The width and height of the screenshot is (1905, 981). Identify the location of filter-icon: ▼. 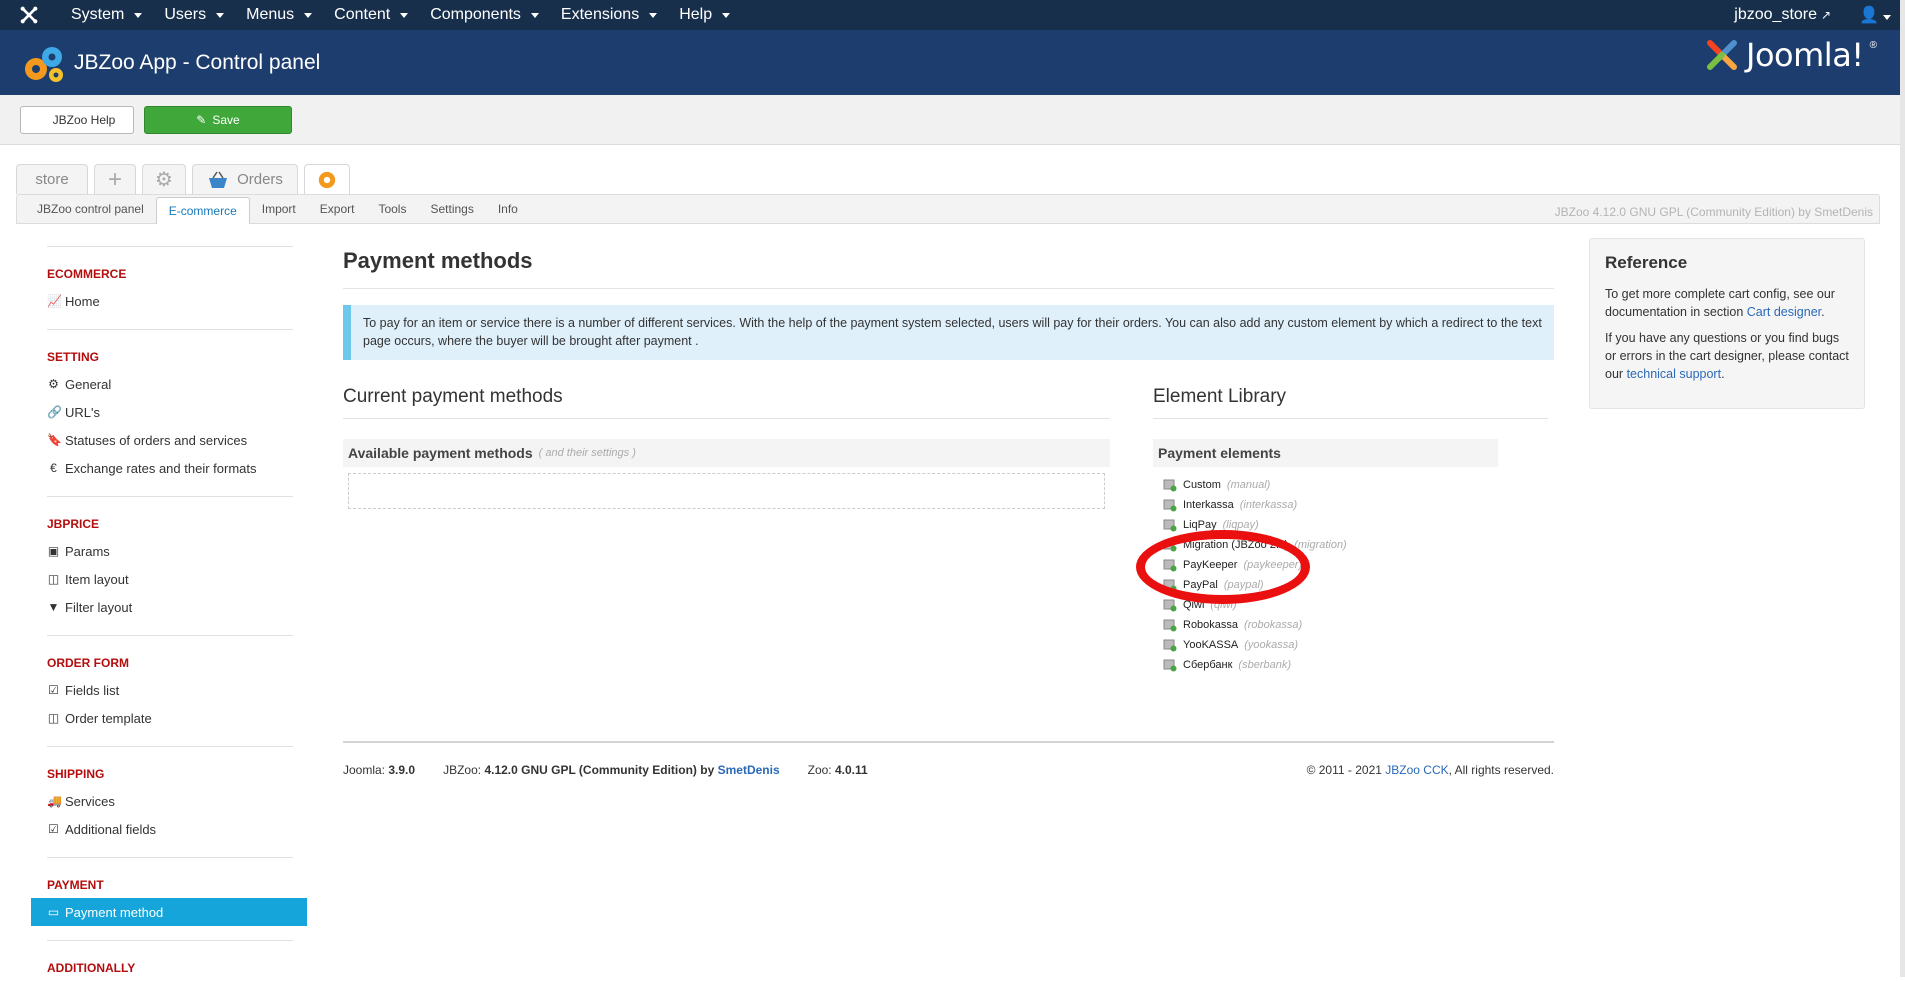
(53, 607).